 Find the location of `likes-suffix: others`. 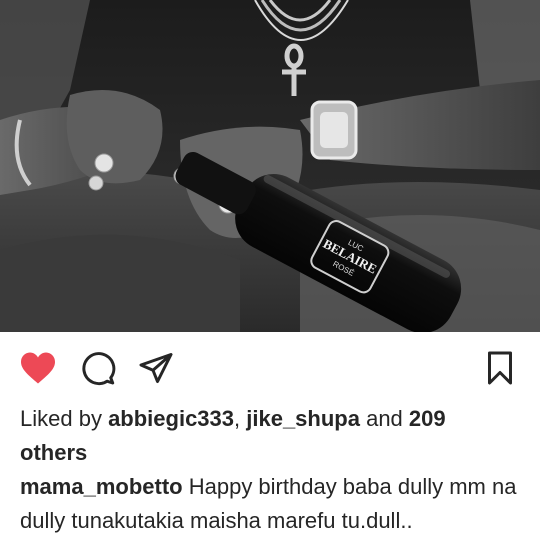

likes-suffix: others is located at coordinates (53, 452).